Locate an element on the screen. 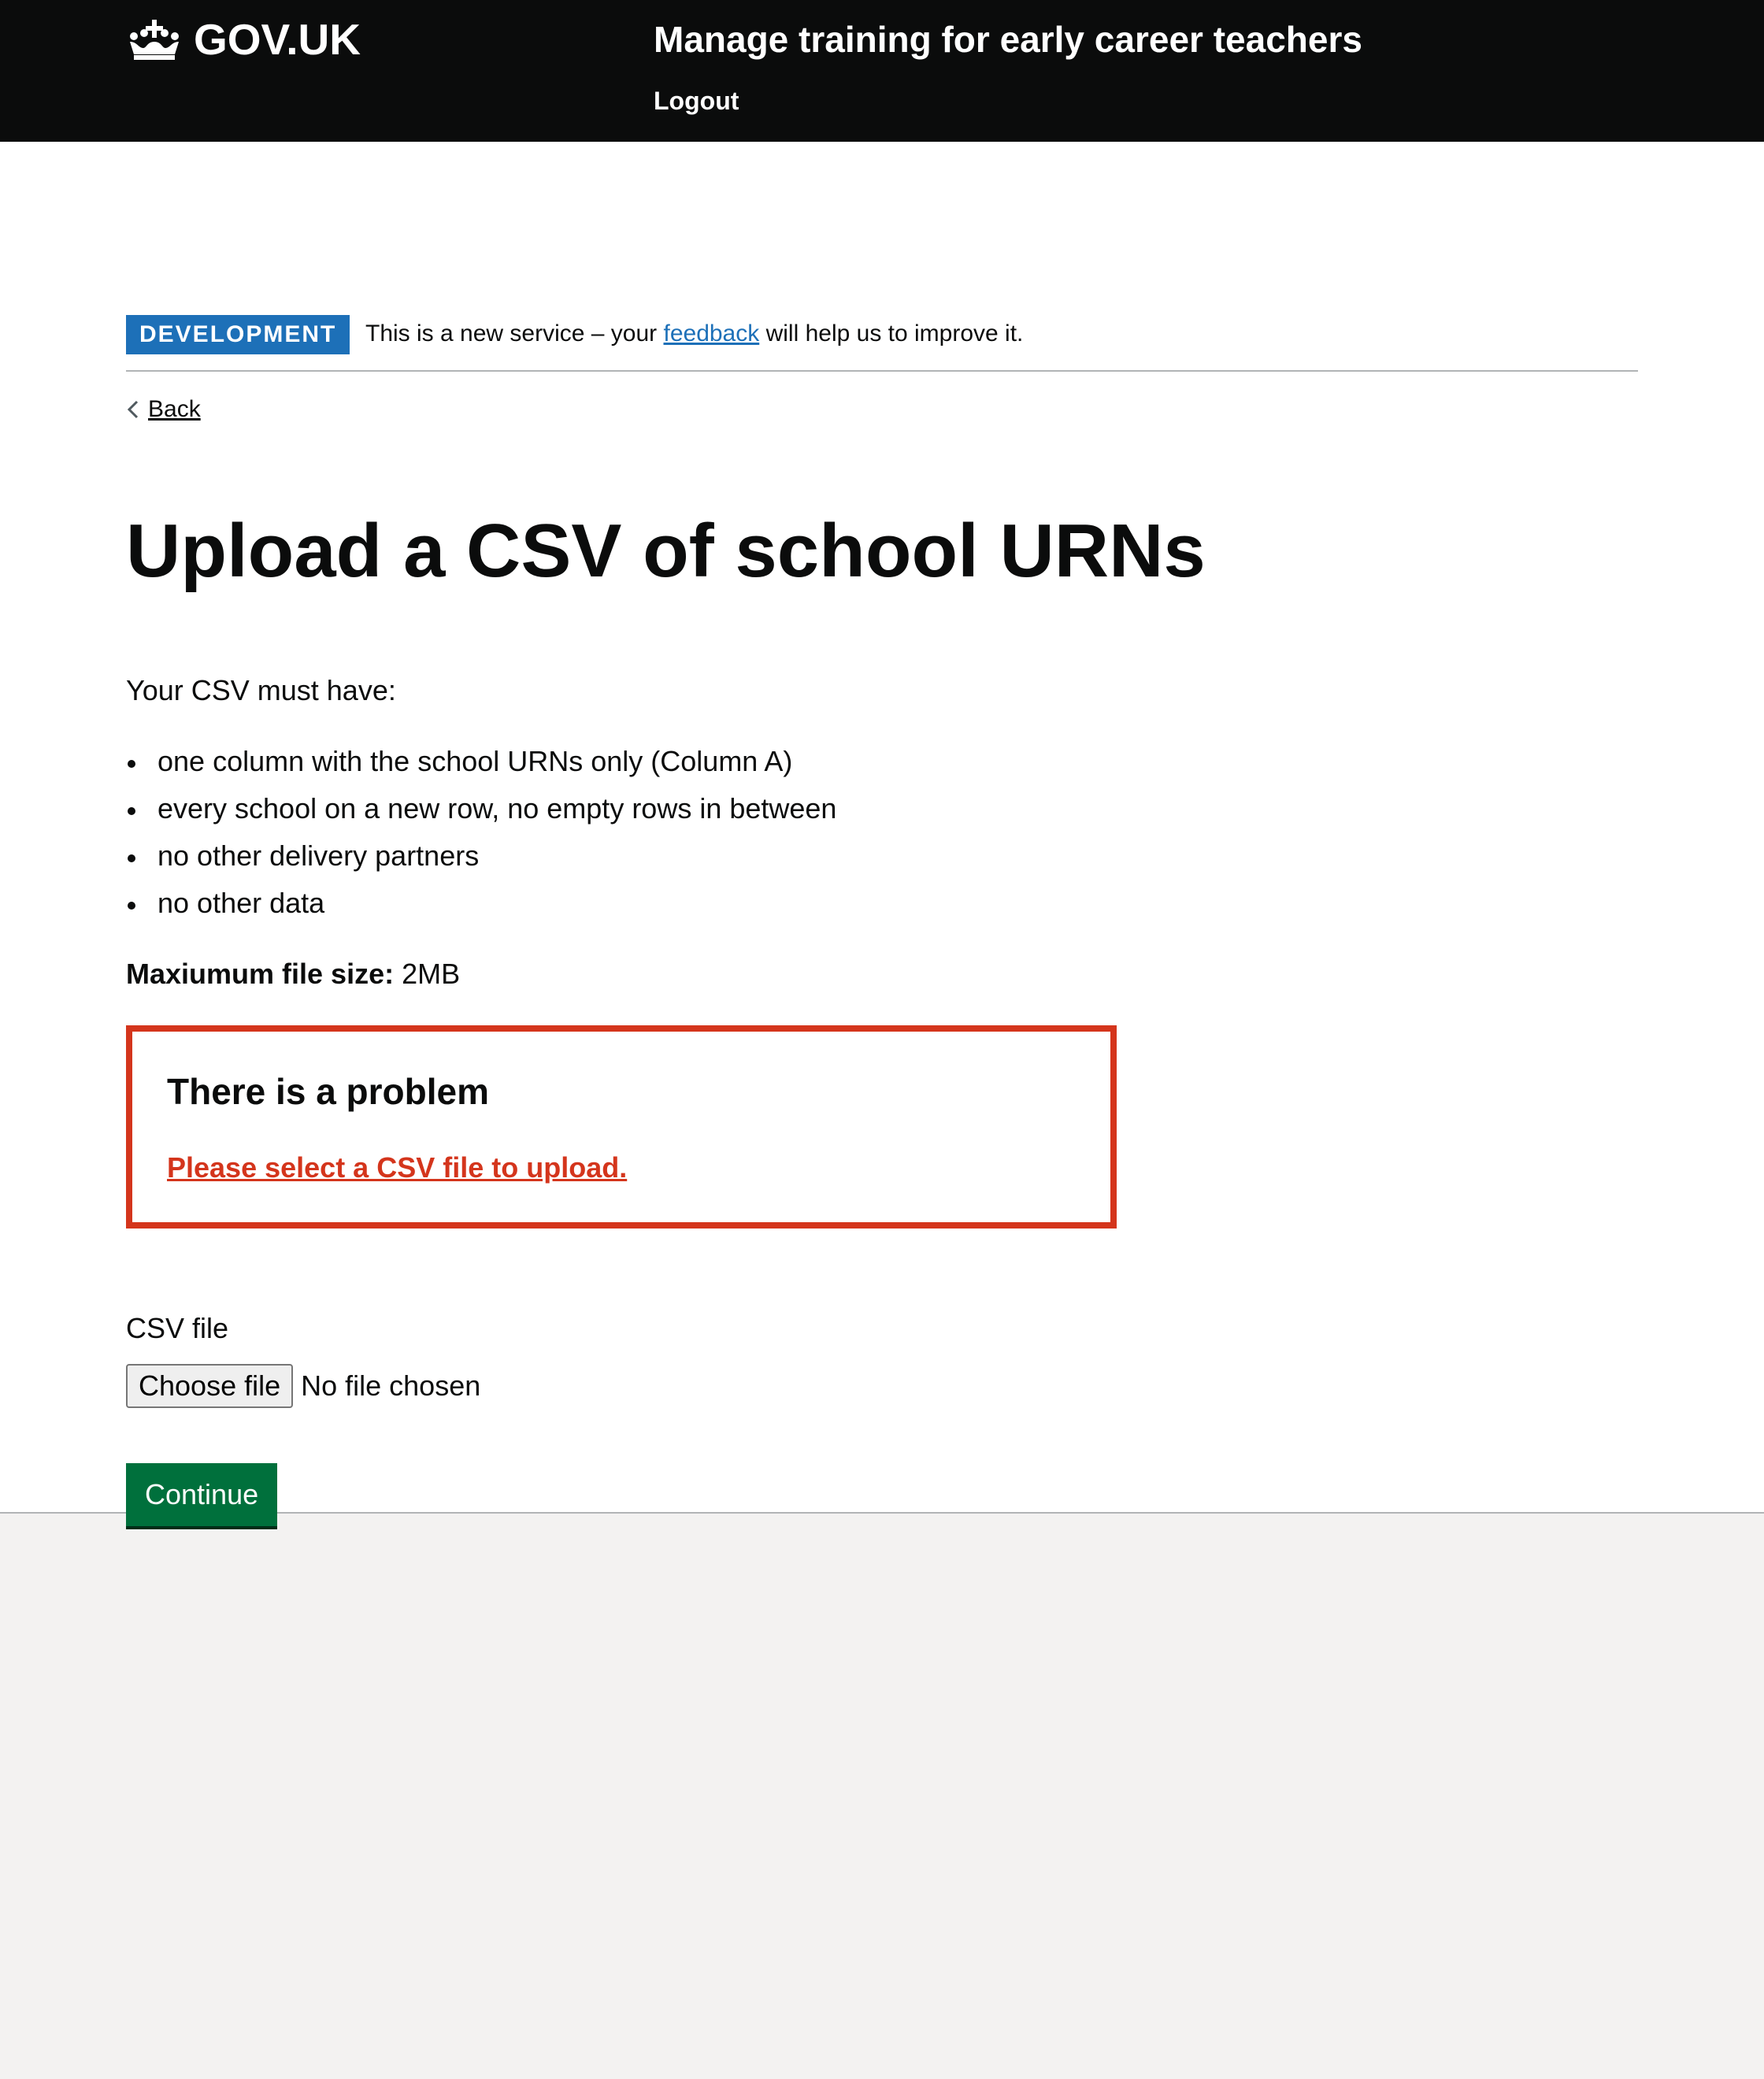  requirement-item: no other data is located at coordinates (481, 905).